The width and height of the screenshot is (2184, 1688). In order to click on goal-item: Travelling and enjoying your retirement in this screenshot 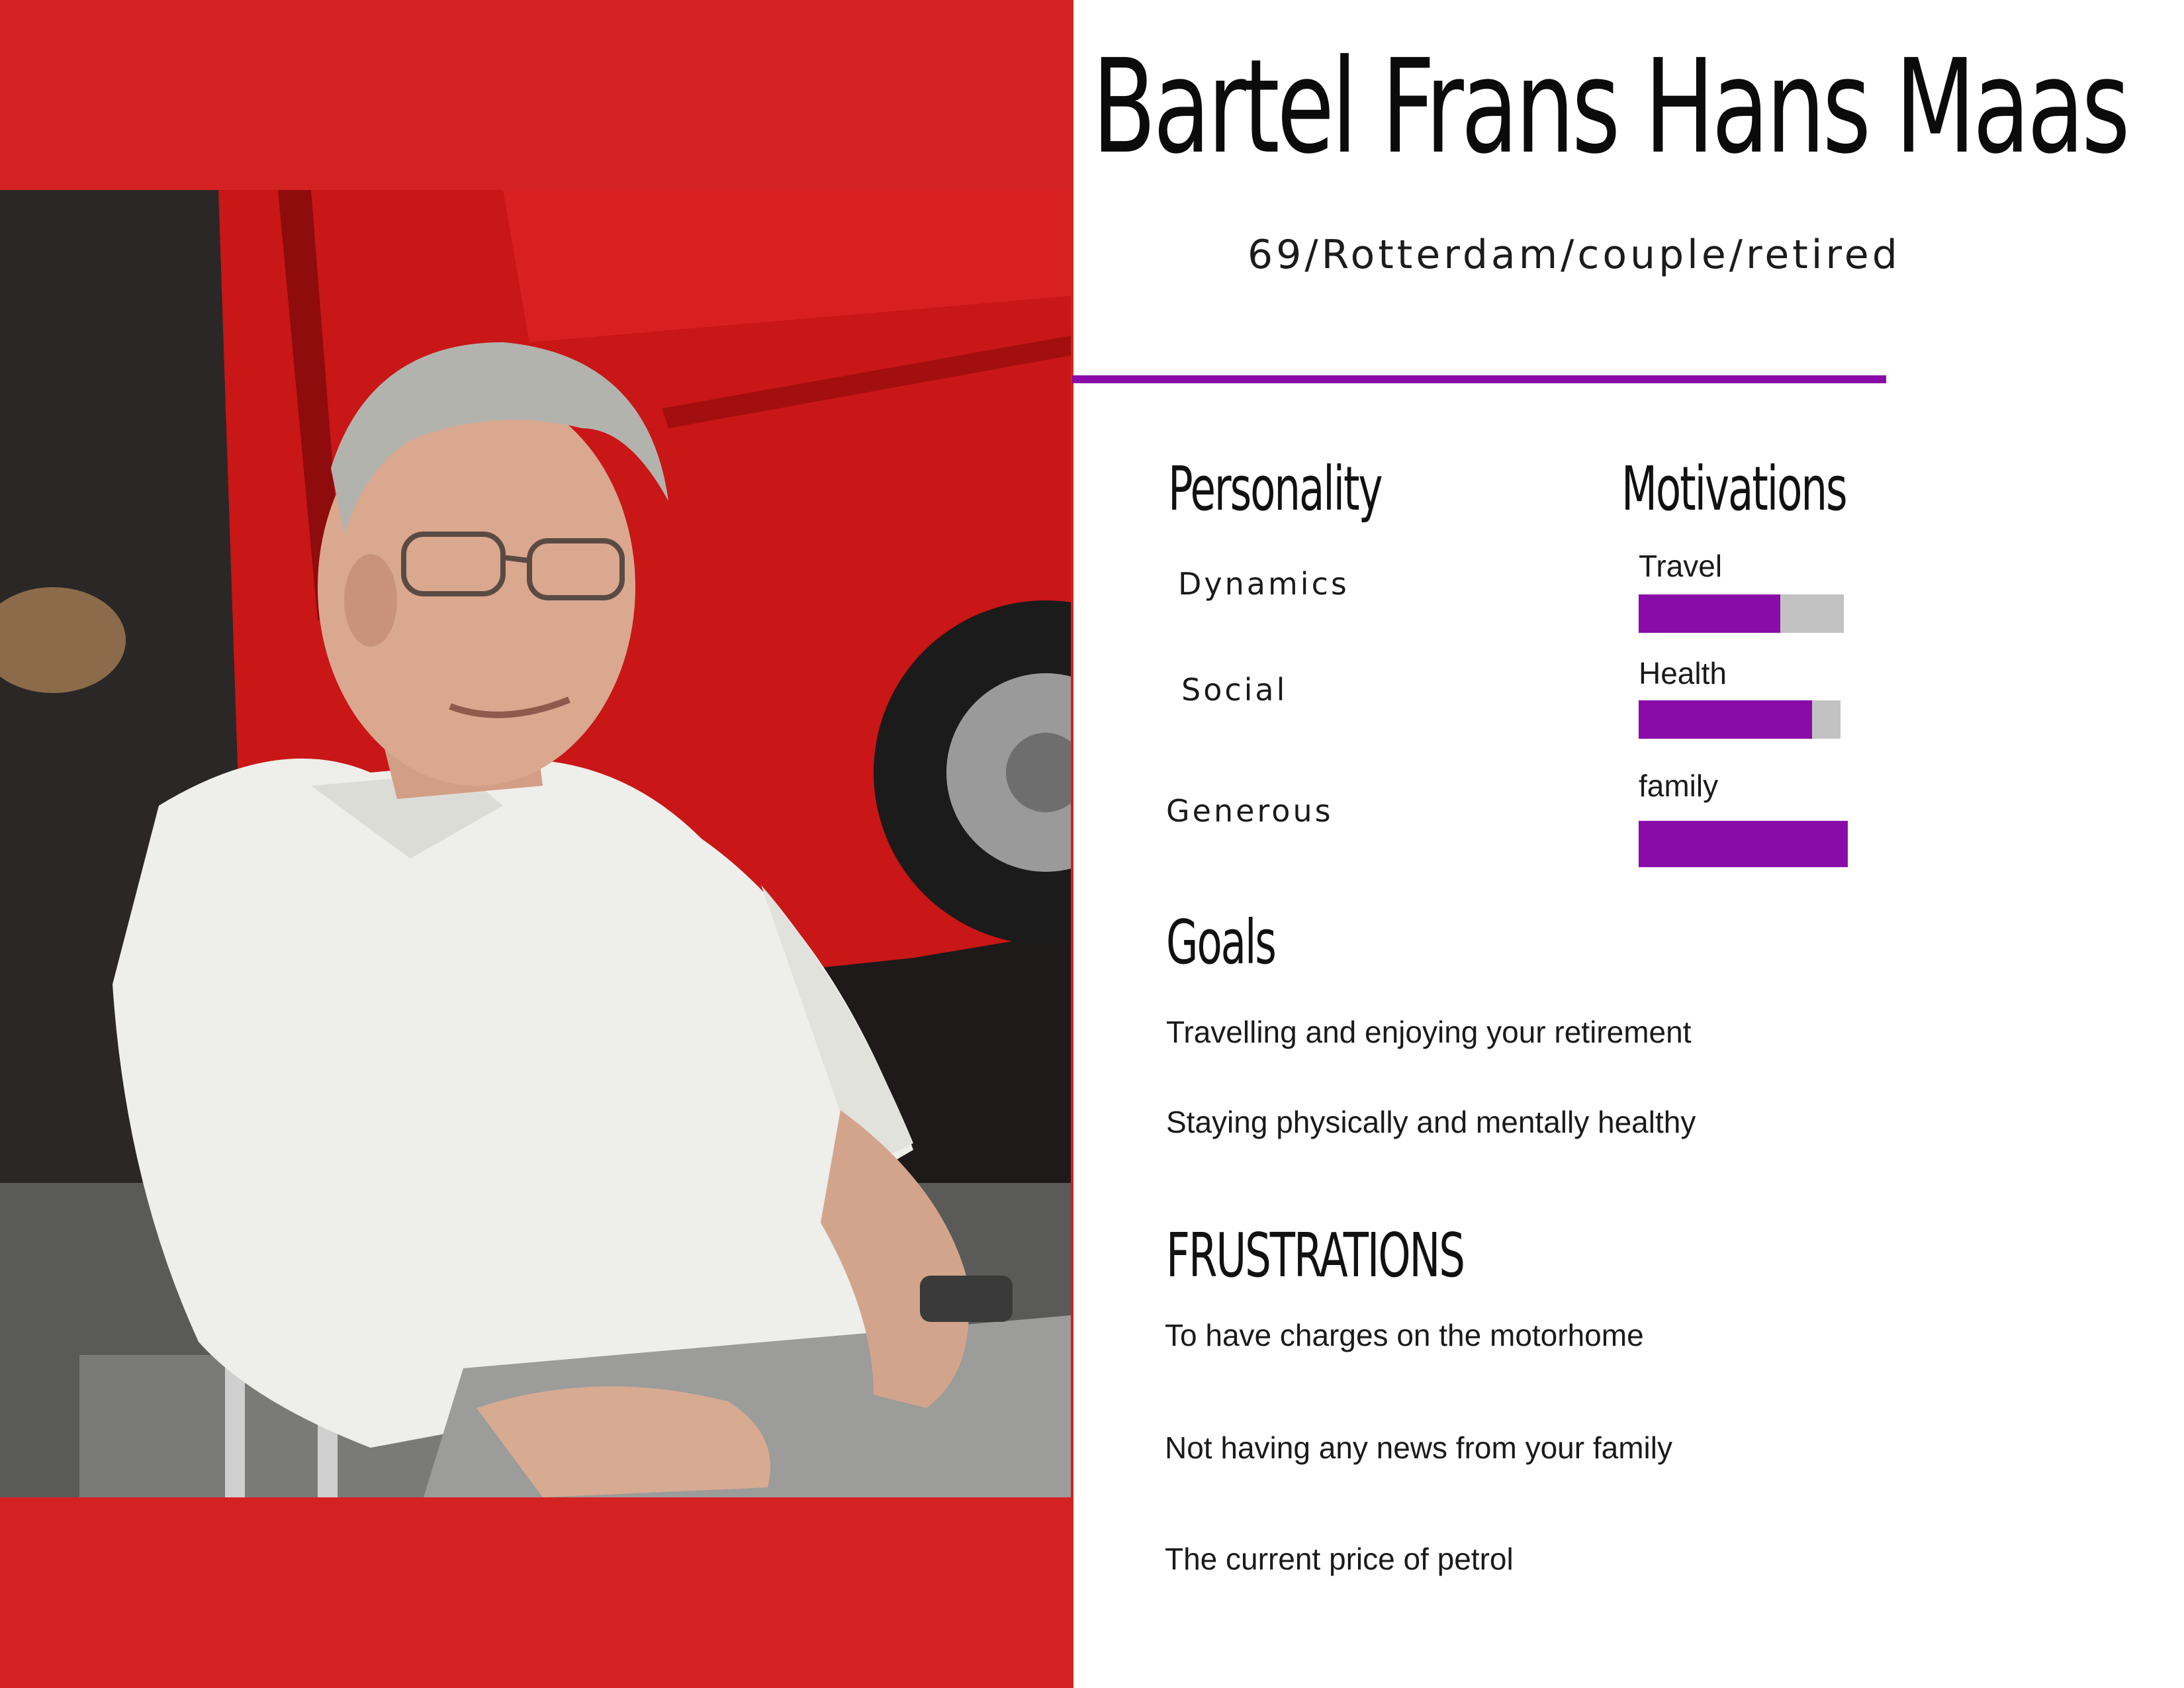, I will do `click(1429, 1032)`.